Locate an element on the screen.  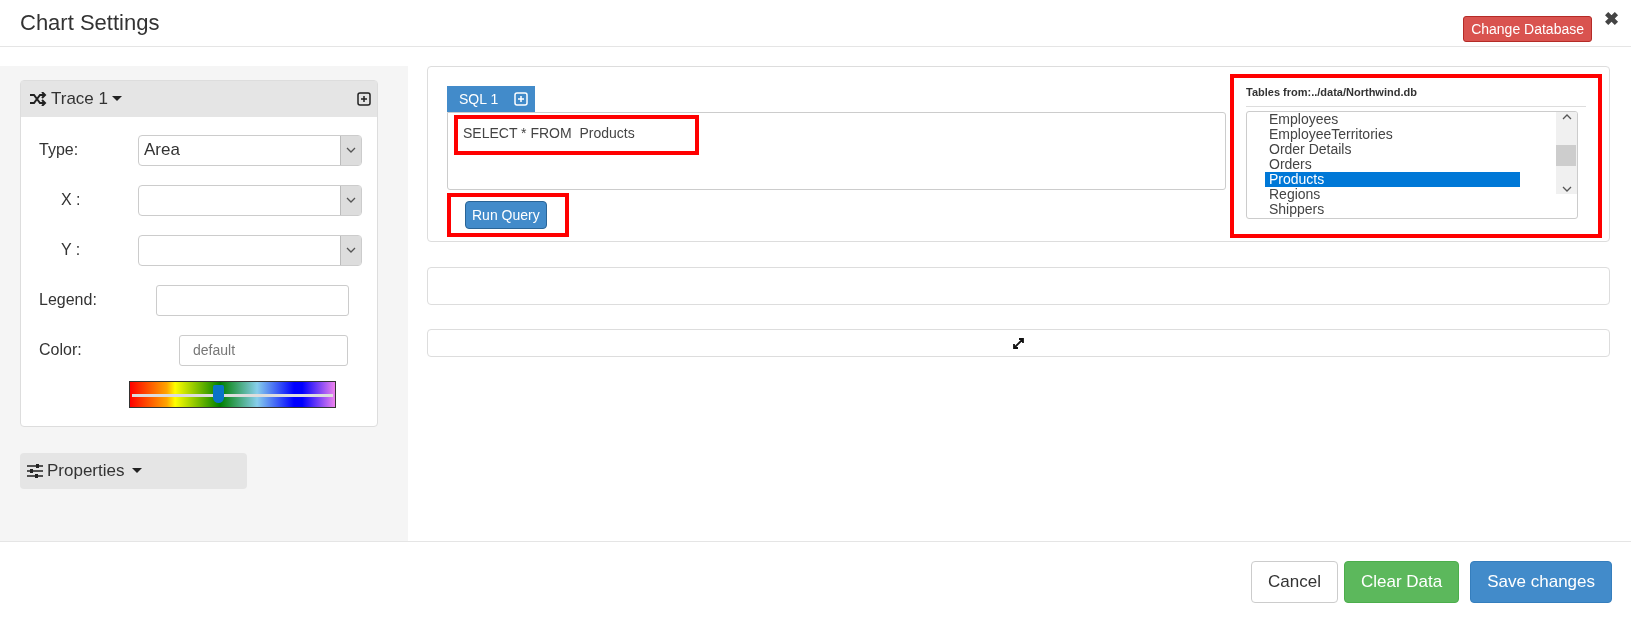
field-label: Color: is located at coordinates (61, 350).